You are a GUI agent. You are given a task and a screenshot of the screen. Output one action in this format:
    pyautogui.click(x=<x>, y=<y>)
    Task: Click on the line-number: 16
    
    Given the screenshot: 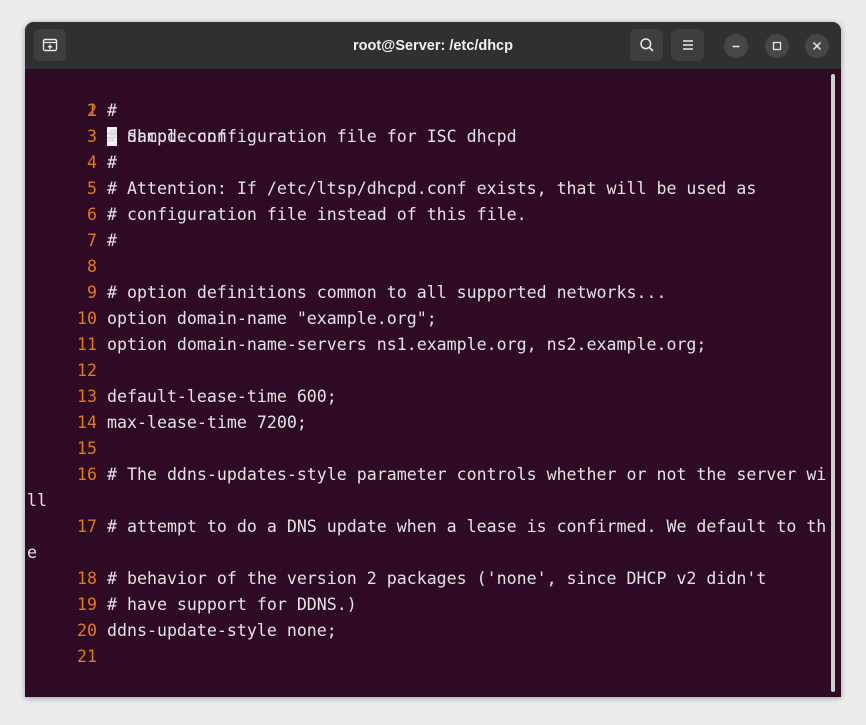 What is the action you would take?
    pyautogui.click(x=87, y=474)
    